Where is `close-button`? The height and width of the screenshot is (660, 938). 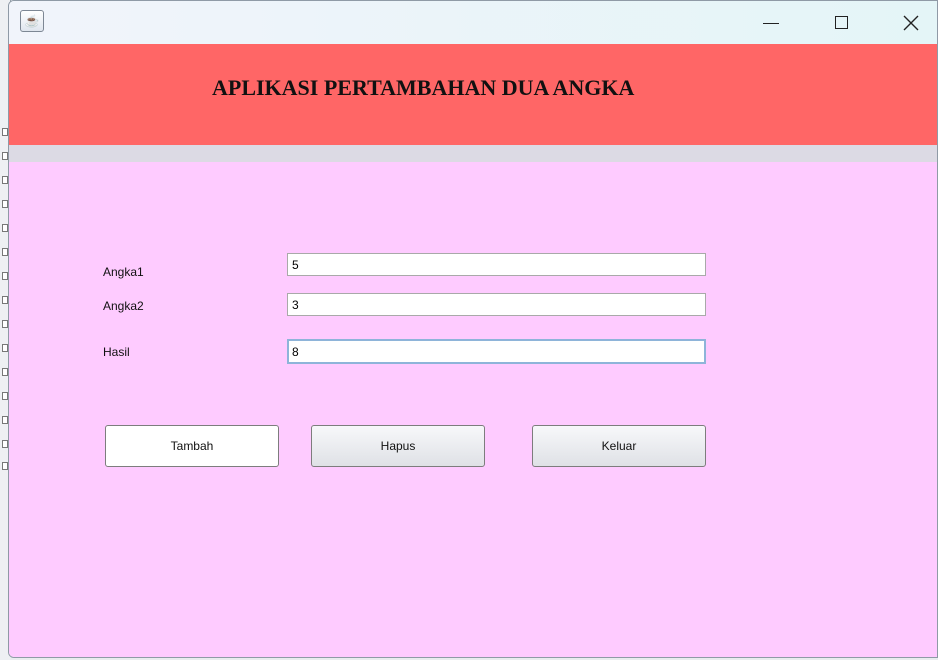
close-button is located at coordinates (906, 22).